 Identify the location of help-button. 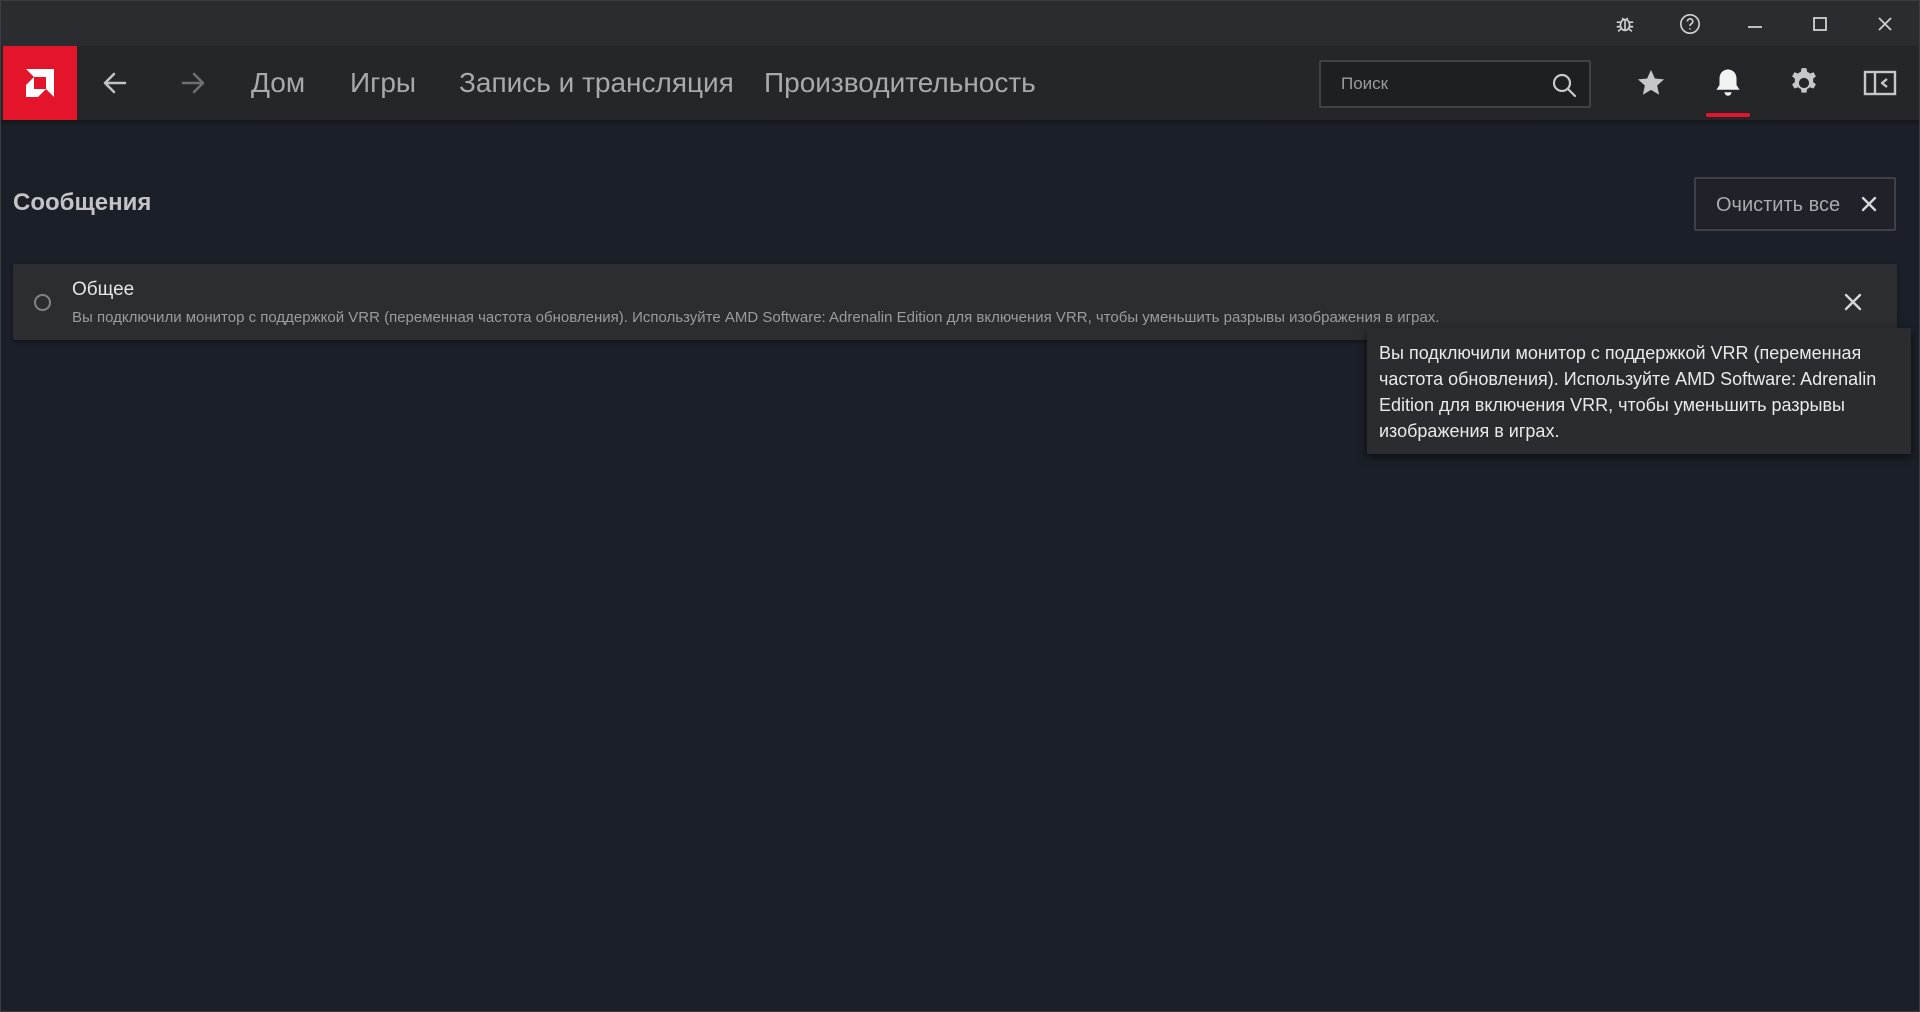
(1690, 23).